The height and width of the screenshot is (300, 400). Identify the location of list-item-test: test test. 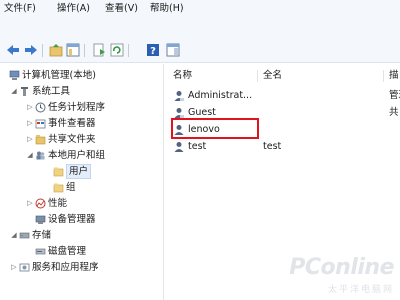
(285, 147).